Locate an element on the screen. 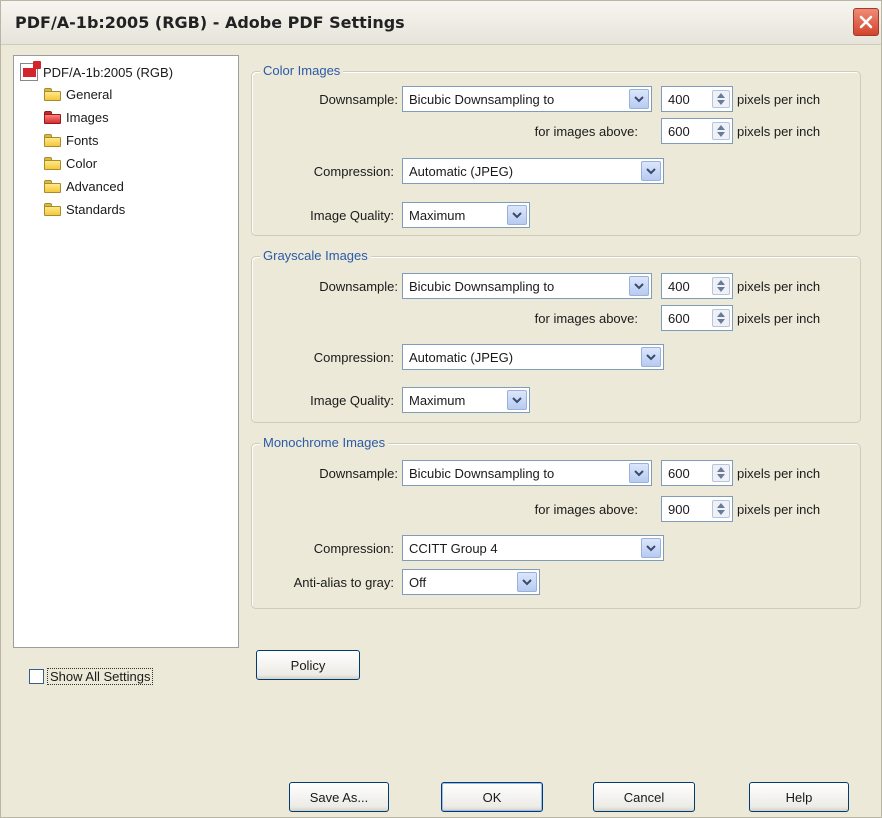  ppi-stepper: 600 is located at coordinates (697, 473).